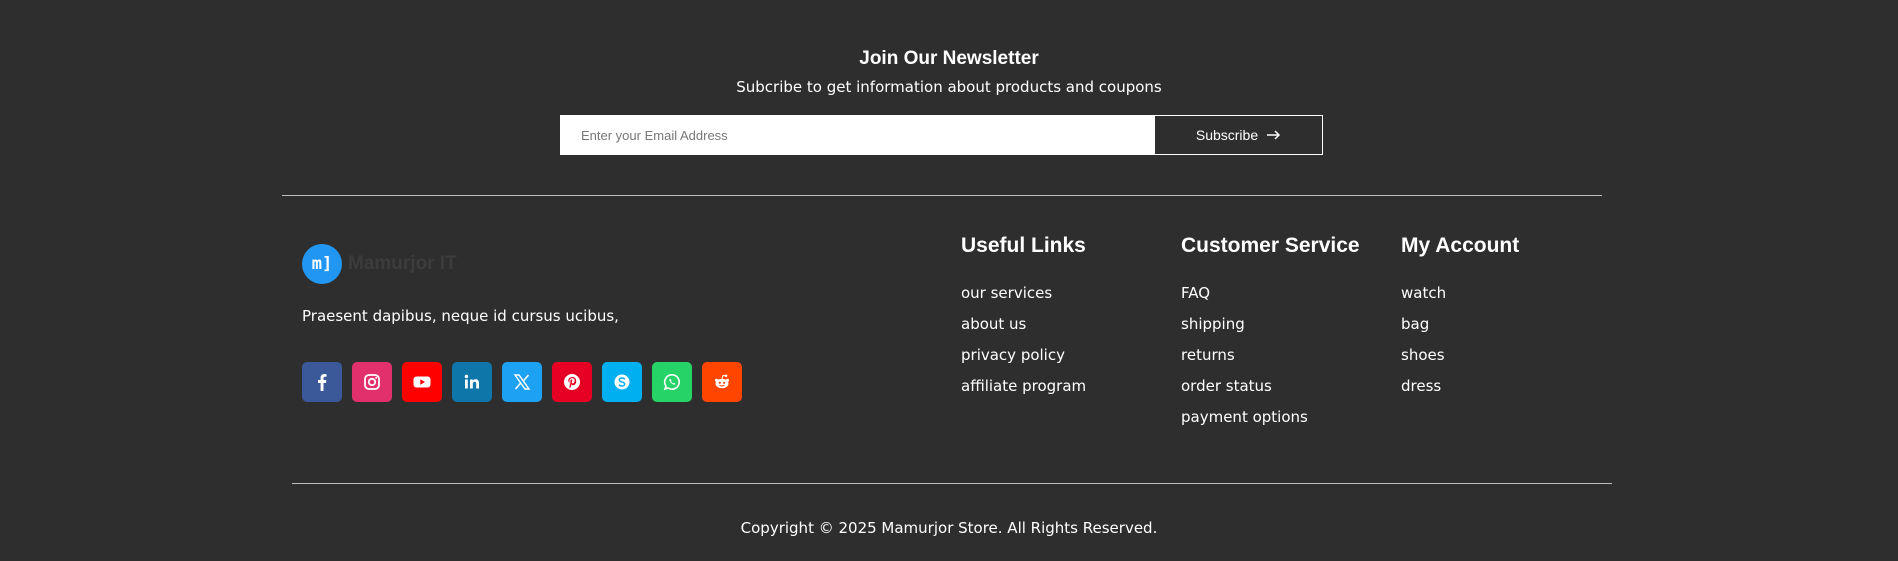 The height and width of the screenshot is (561, 1898). Describe the element at coordinates (942, 195) in the screenshot. I see `divider-top` at that location.